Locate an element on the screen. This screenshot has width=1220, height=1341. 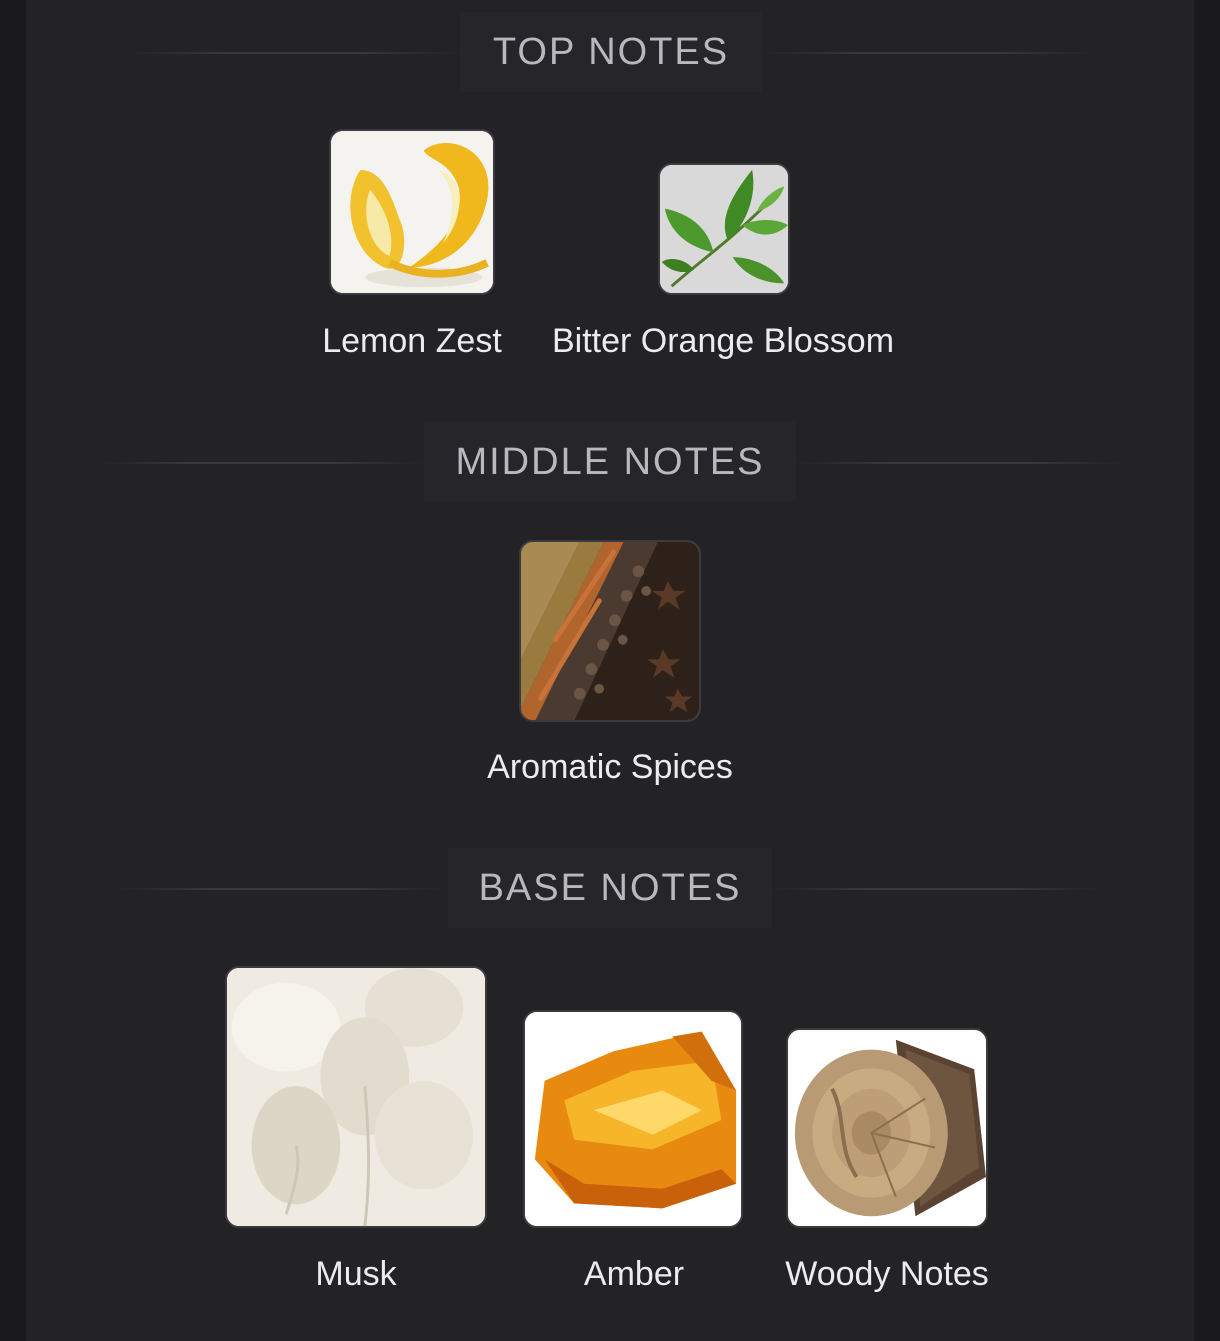
tea-leaf-sprig-icon is located at coordinates (724, 229).